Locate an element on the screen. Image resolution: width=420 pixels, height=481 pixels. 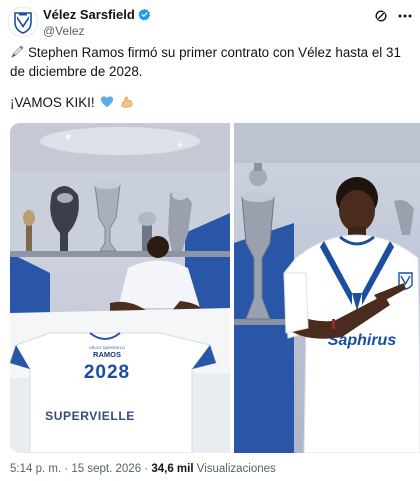
shirt-sponsor-text: SUPERVIELLE is located at coordinates (90, 416).